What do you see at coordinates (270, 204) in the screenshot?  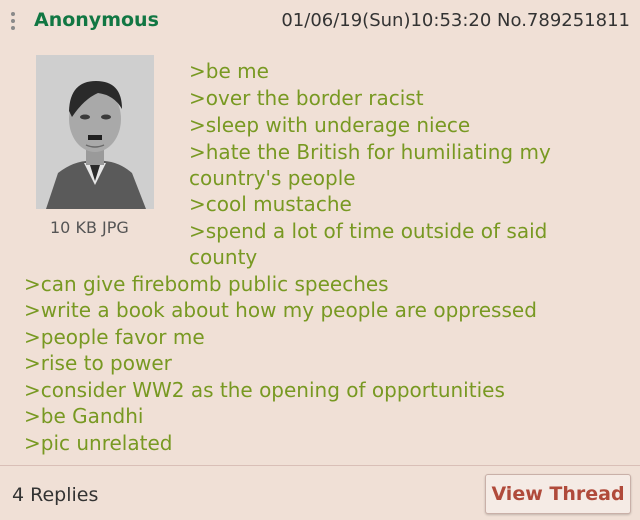 I see `post-line: >cool mustache` at bounding box center [270, 204].